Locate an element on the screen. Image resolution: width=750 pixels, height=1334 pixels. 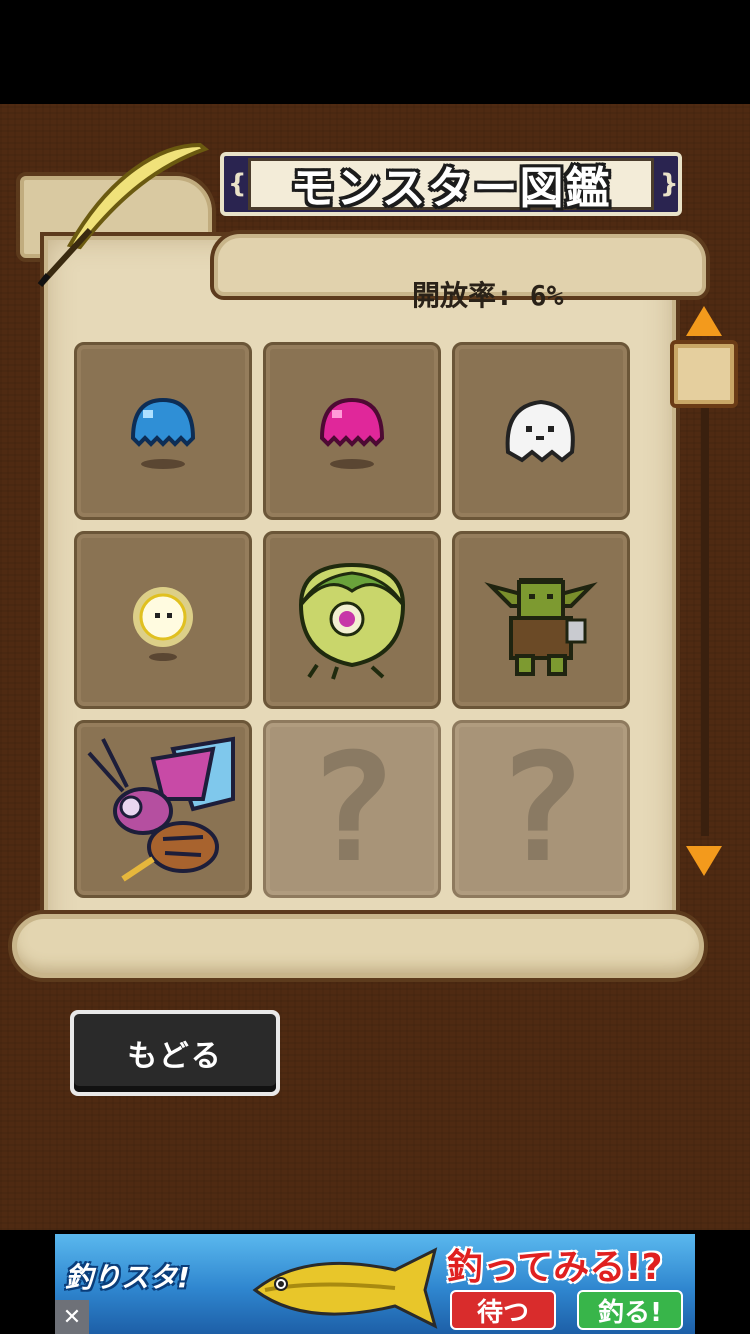
monster-cell-unknown-1: ? is located at coordinates (352, 809).